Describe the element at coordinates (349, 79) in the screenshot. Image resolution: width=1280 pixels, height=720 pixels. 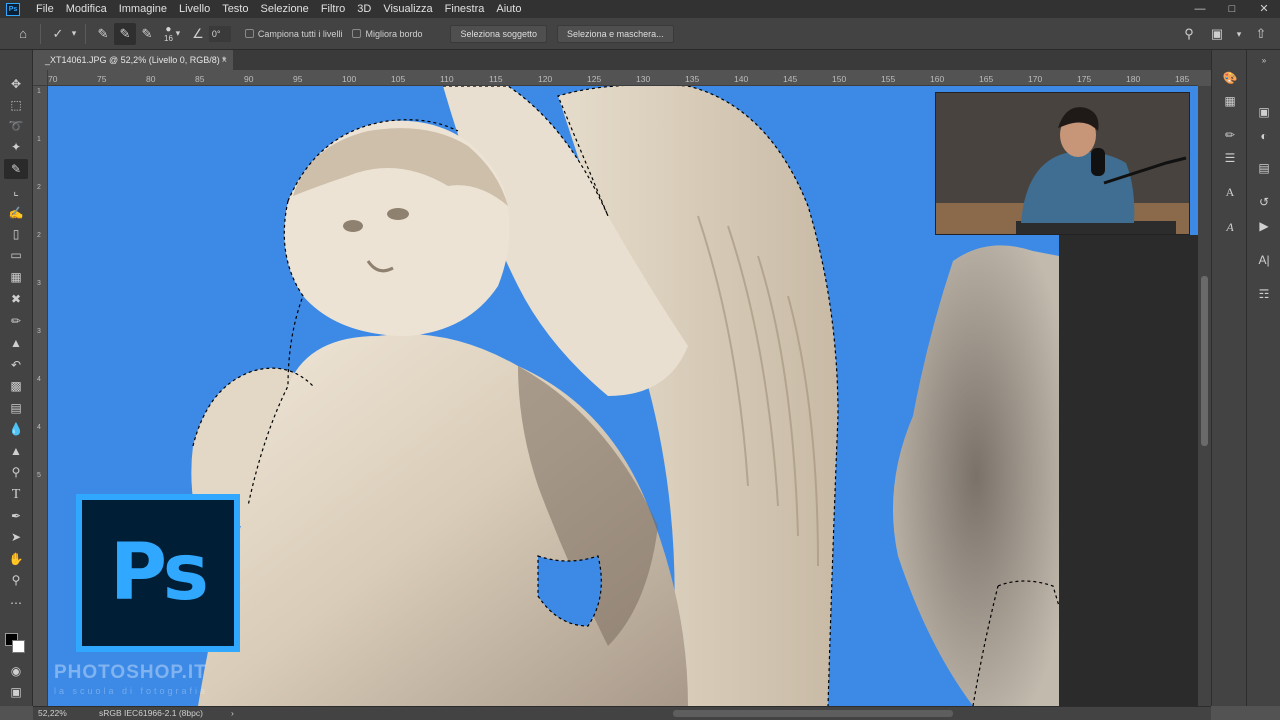
I see `ruler-label: 100` at that location.